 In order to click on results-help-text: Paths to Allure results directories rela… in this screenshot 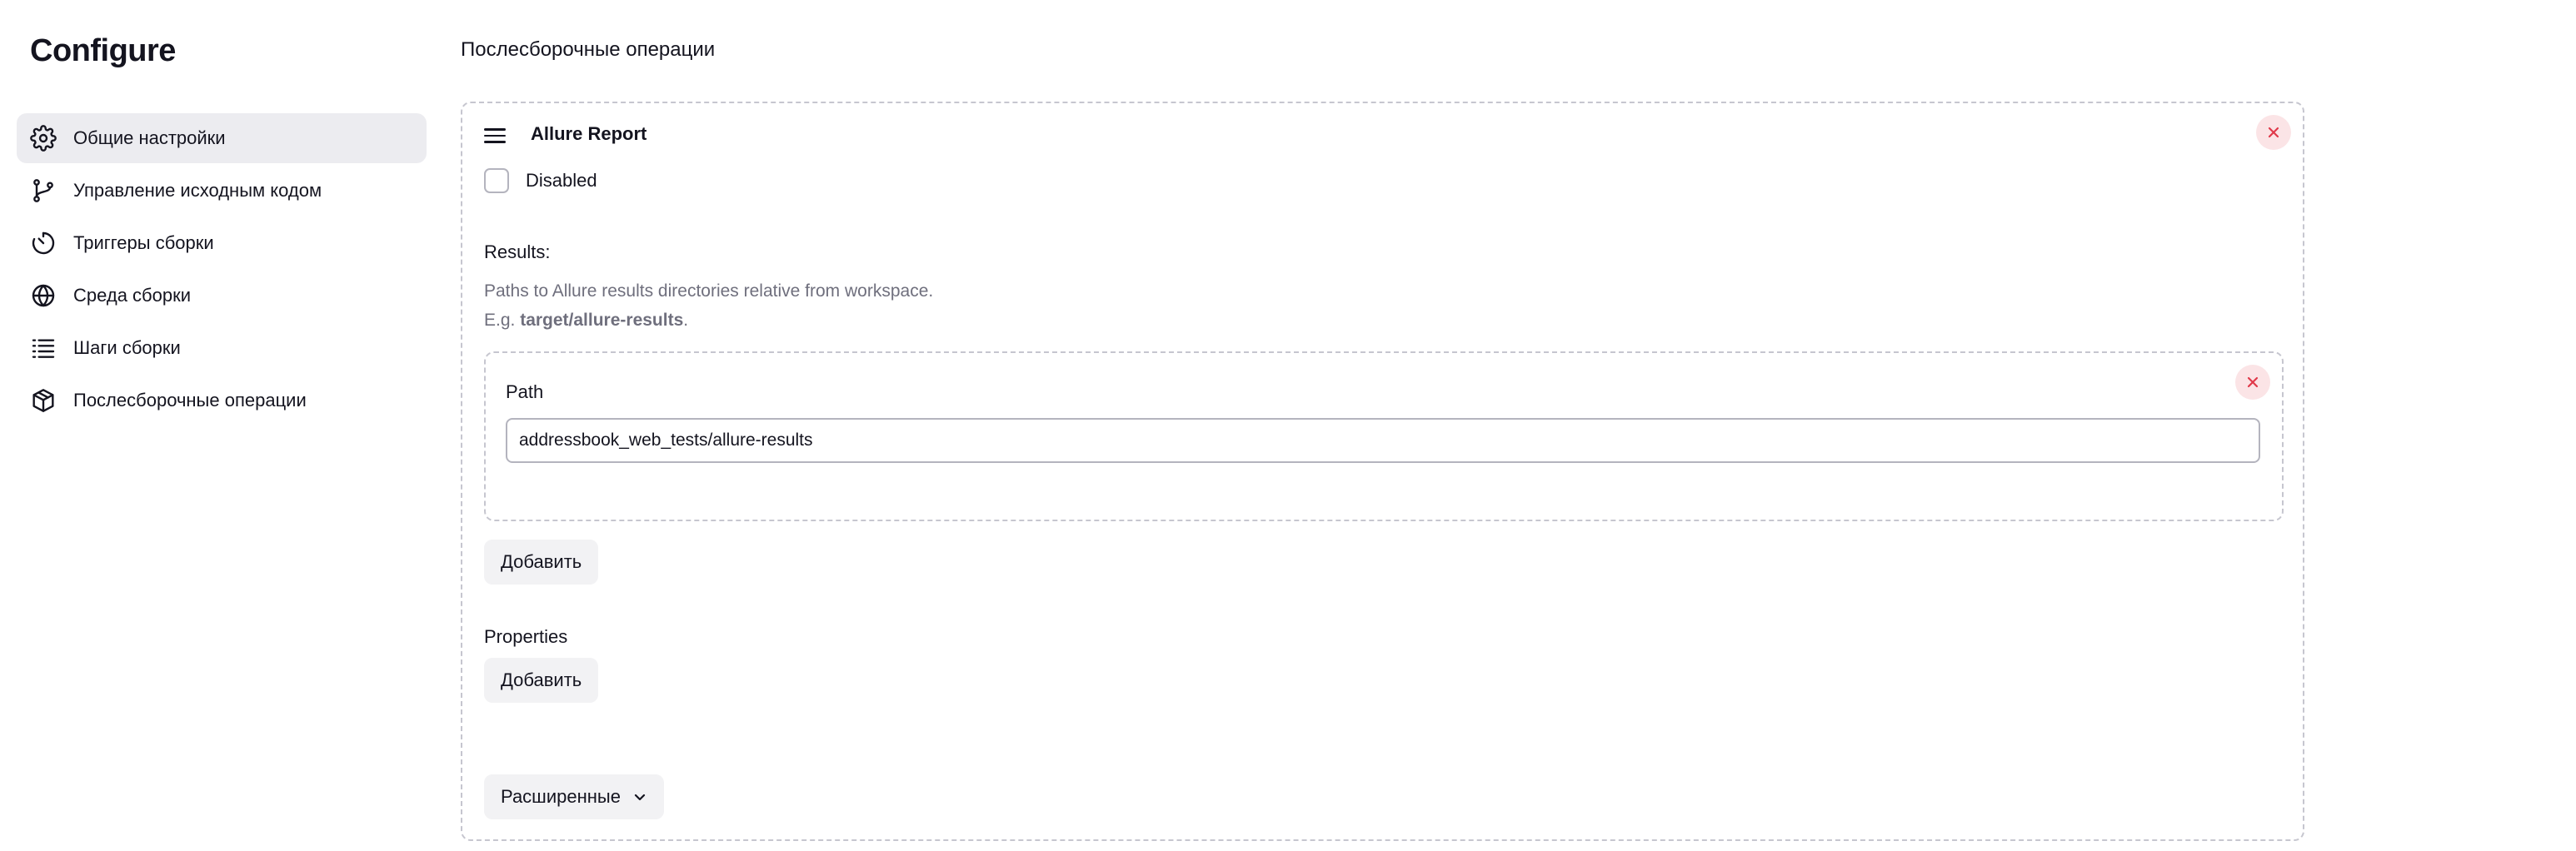, I will do `click(708, 305)`.